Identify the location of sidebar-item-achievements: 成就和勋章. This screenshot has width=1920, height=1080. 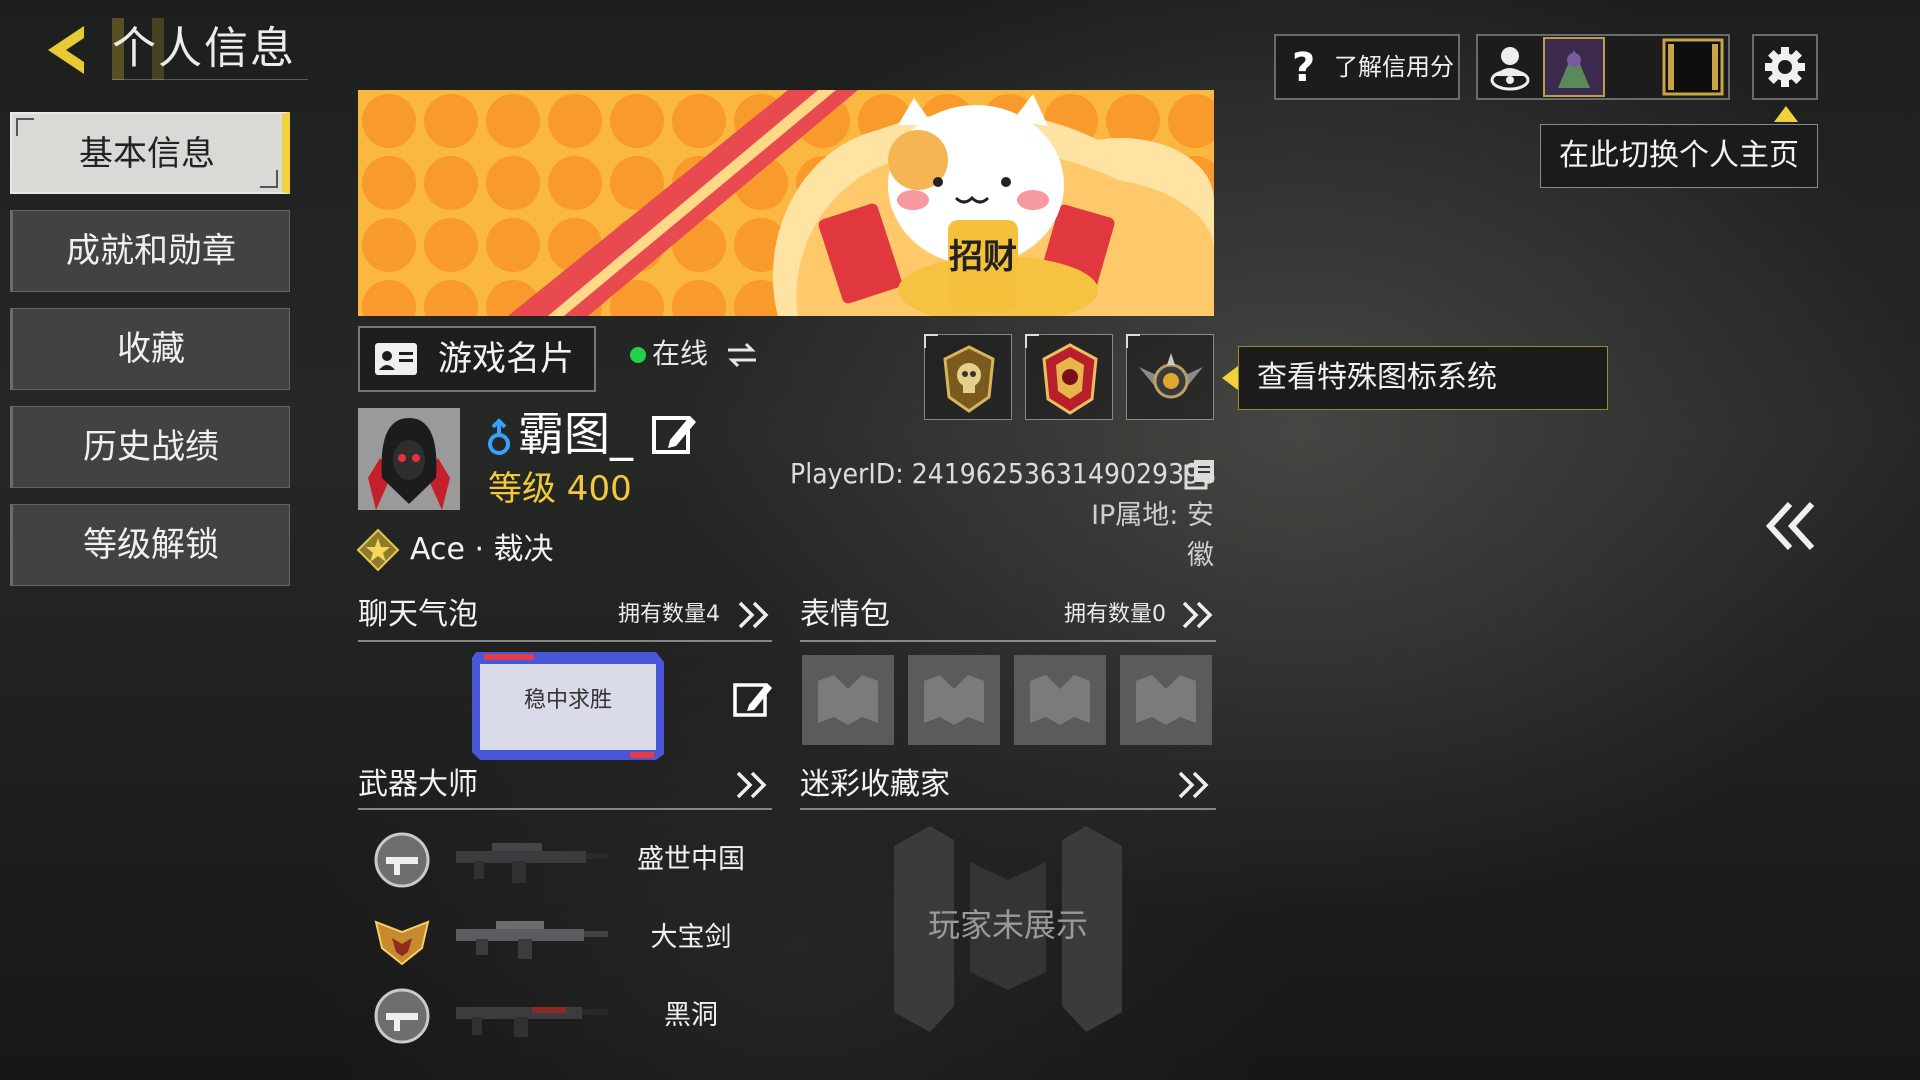
(150, 251).